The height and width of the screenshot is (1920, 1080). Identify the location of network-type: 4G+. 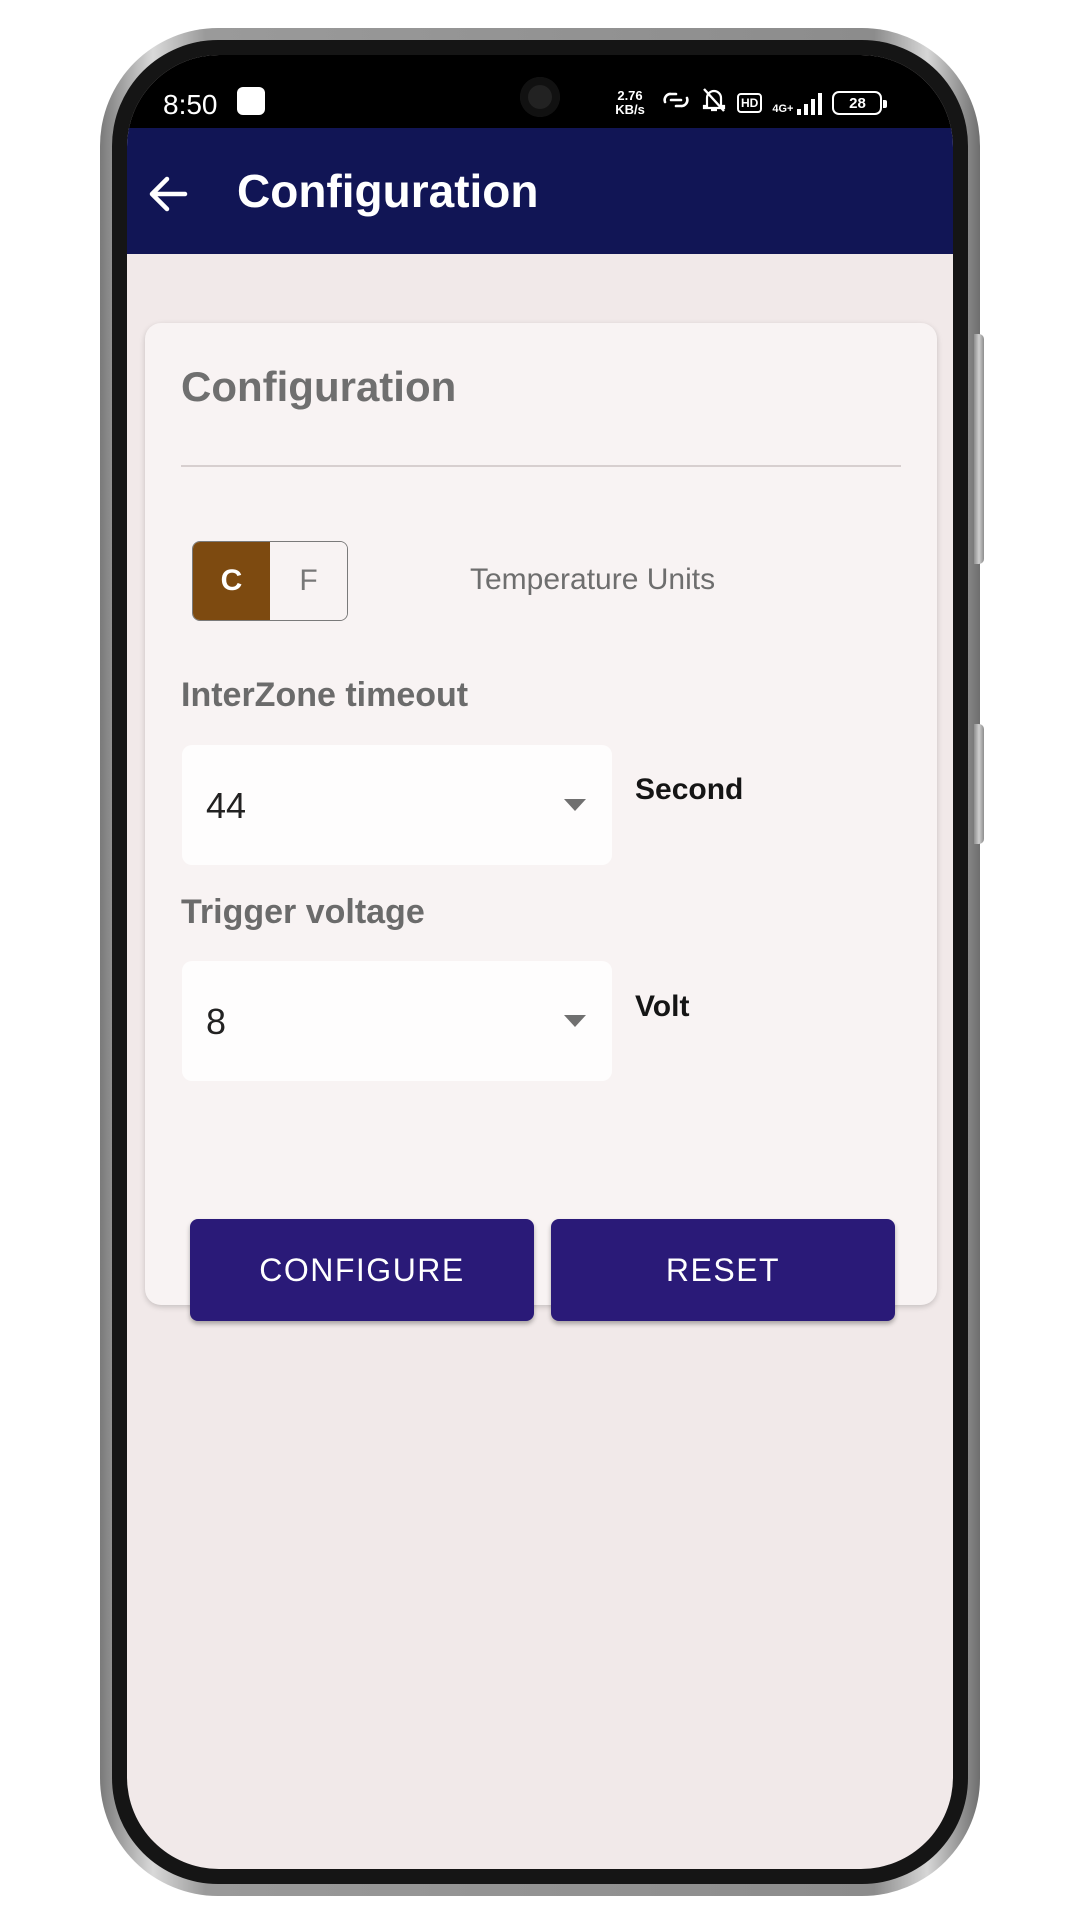
(783, 109).